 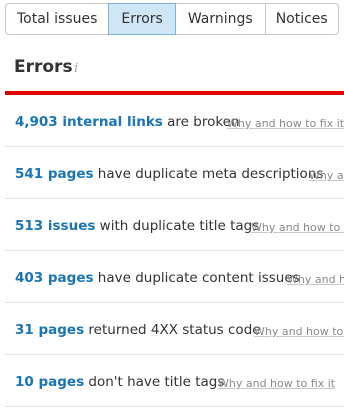 What do you see at coordinates (220, 19) in the screenshot?
I see `tab-warnings: Warnings` at bounding box center [220, 19].